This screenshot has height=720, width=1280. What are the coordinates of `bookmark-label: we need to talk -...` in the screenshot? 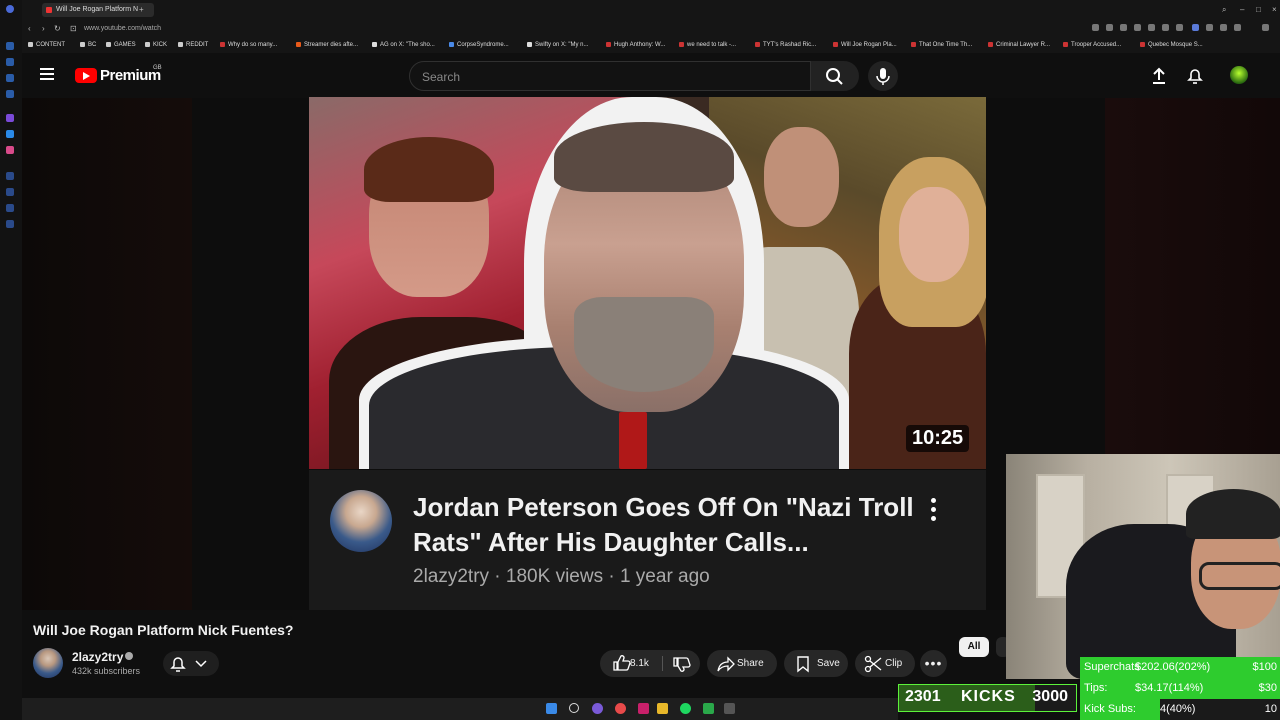 It's located at (712, 45).